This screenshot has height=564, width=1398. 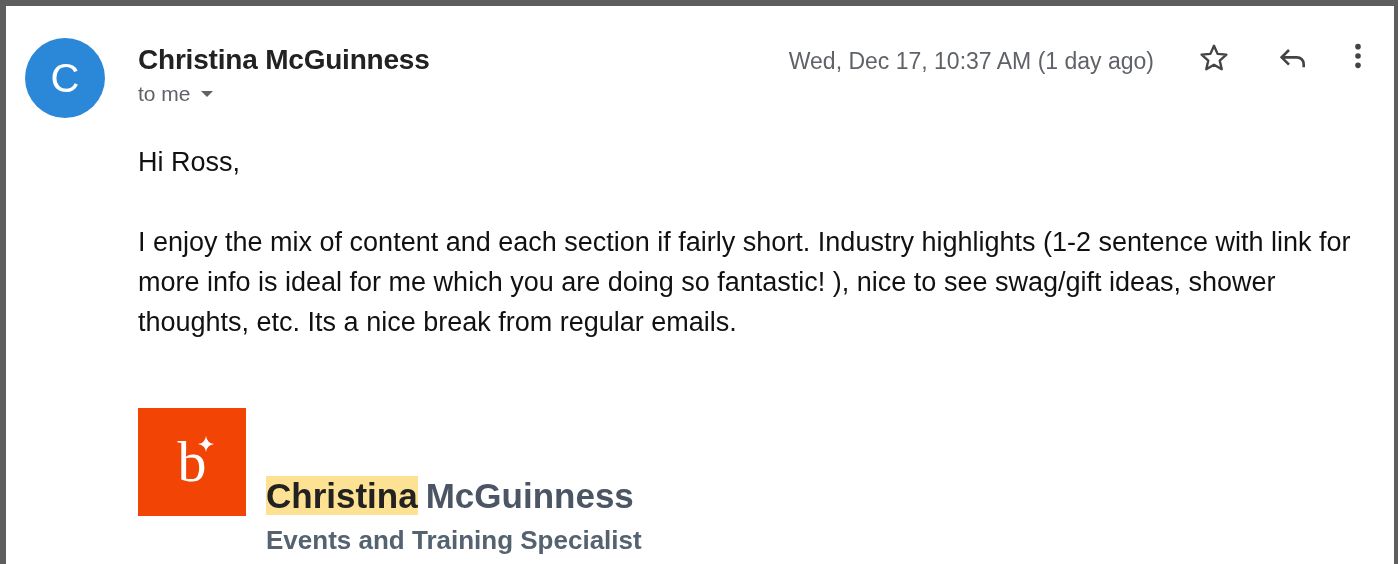 What do you see at coordinates (971, 61) in the screenshot?
I see `email-date: Wed, Dec 17, 10:37 AM (1 day ago)` at bounding box center [971, 61].